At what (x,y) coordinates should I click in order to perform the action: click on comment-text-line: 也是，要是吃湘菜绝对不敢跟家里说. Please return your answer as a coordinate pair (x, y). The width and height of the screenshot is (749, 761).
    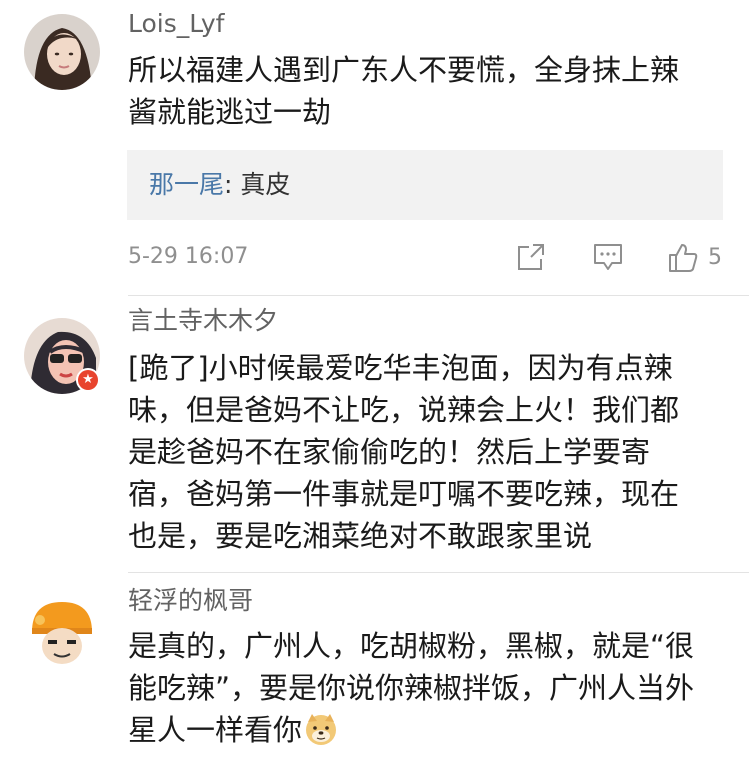
    Looking at the image, I should click on (360, 536).